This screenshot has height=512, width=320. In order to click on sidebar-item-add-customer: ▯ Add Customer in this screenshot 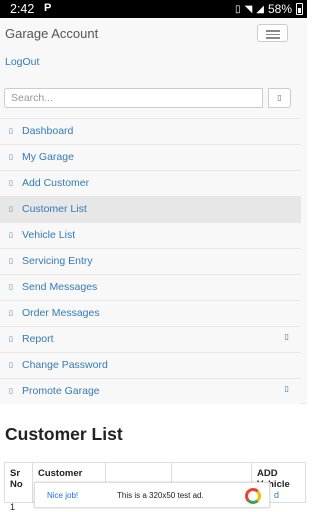, I will do `click(150, 183)`.